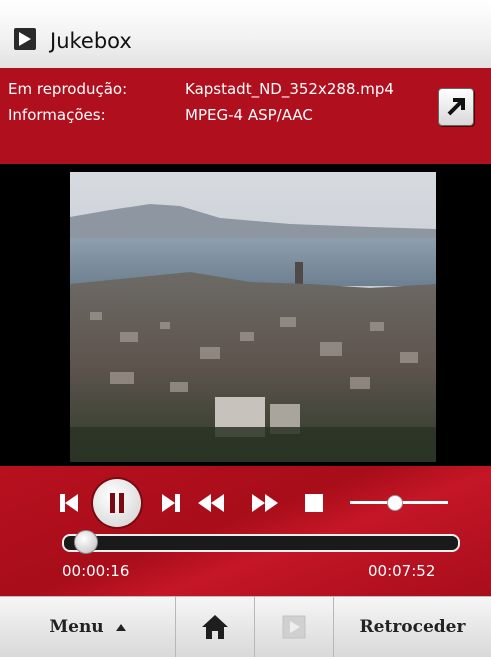 The image size is (491, 657). What do you see at coordinates (395, 503) in the screenshot?
I see `volume-knob` at bounding box center [395, 503].